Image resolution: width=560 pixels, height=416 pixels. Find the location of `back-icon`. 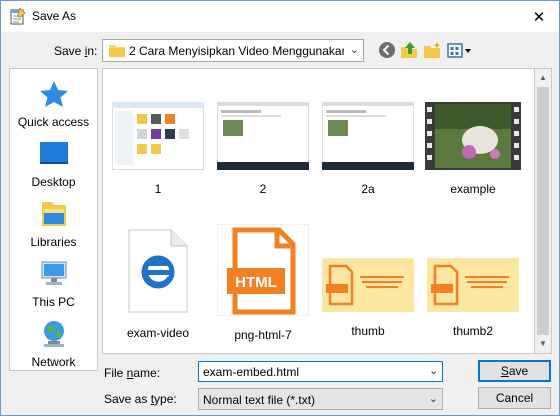

back-icon is located at coordinates (387, 50).